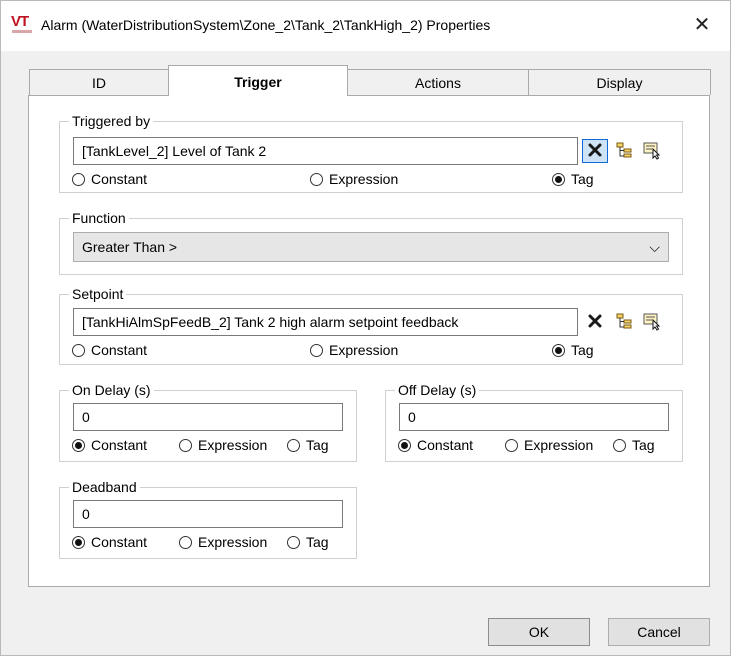 Image resolution: width=731 pixels, height=656 pixels. I want to click on tab-strip: ID Trigger Actions Display, so click(370, 80).